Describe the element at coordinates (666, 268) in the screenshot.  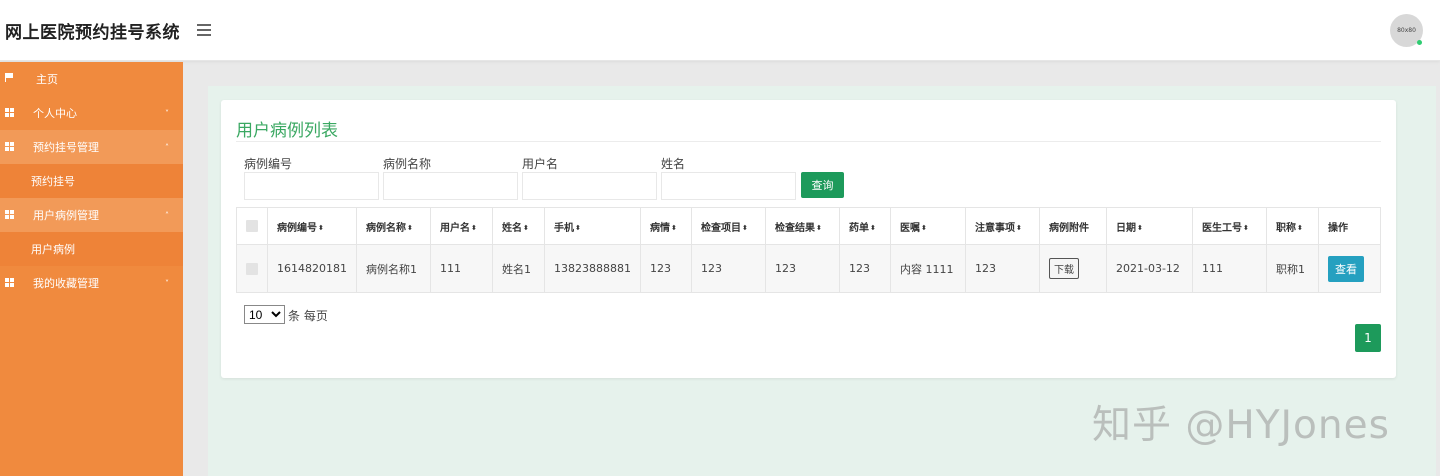
I see `cell-condition: 123` at that location.